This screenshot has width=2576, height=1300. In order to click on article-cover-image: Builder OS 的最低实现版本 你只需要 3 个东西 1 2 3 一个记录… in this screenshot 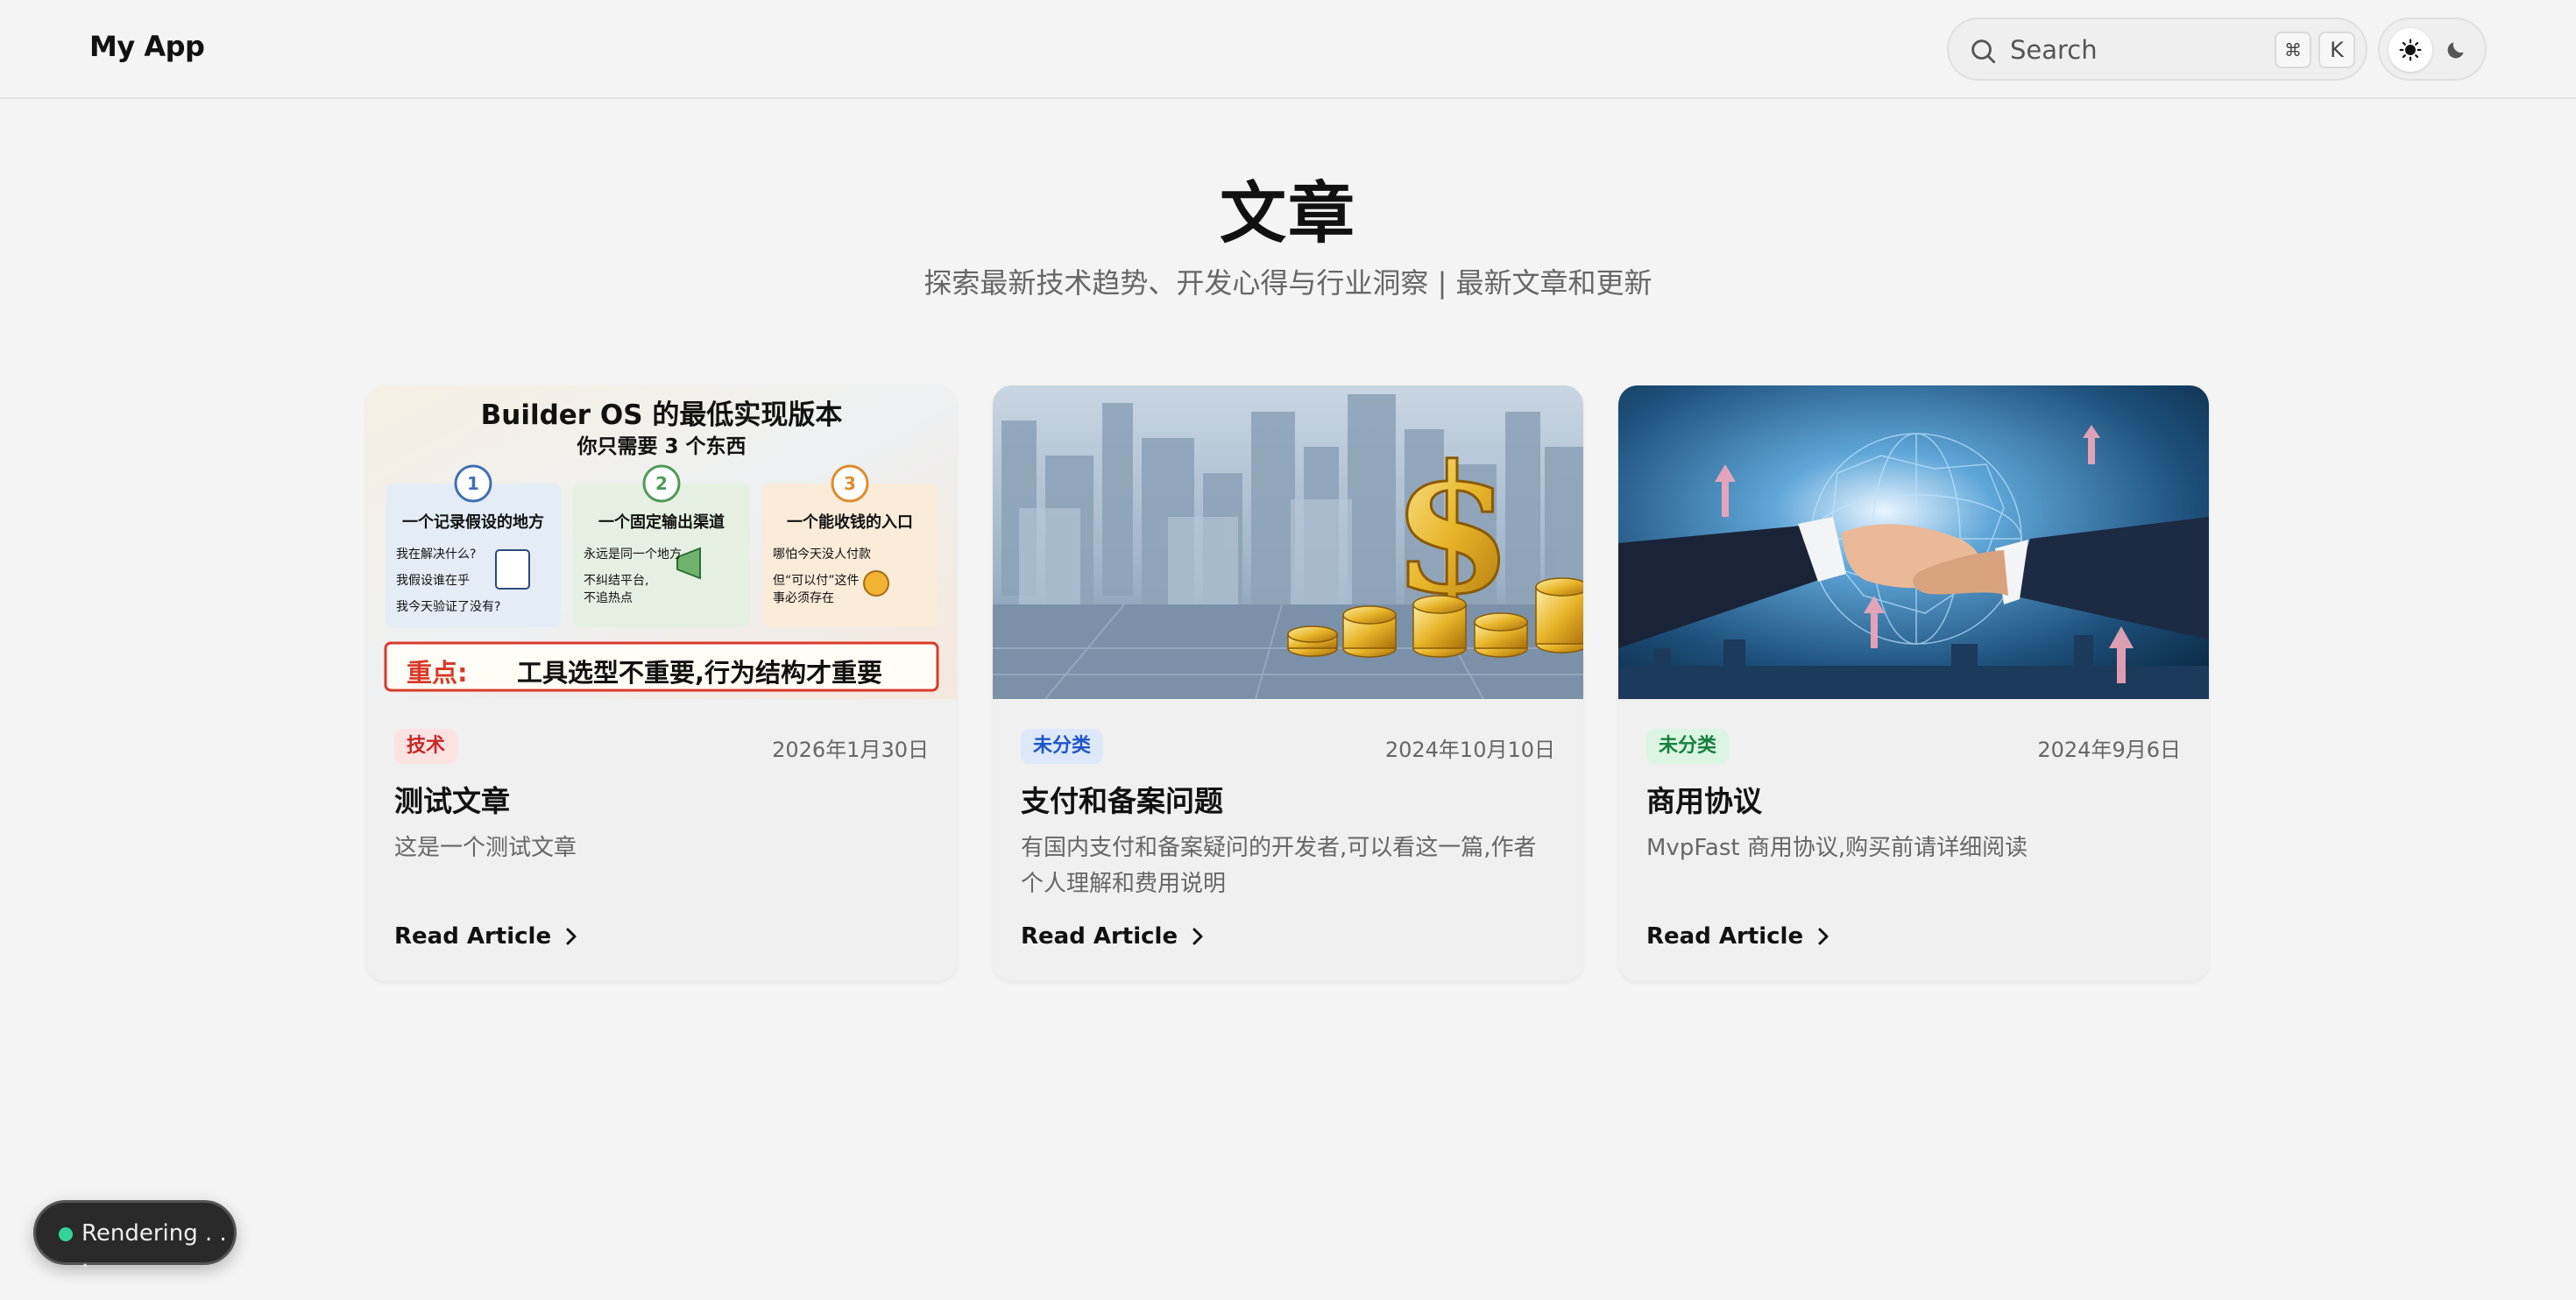, I will do `click(661, 542)`.